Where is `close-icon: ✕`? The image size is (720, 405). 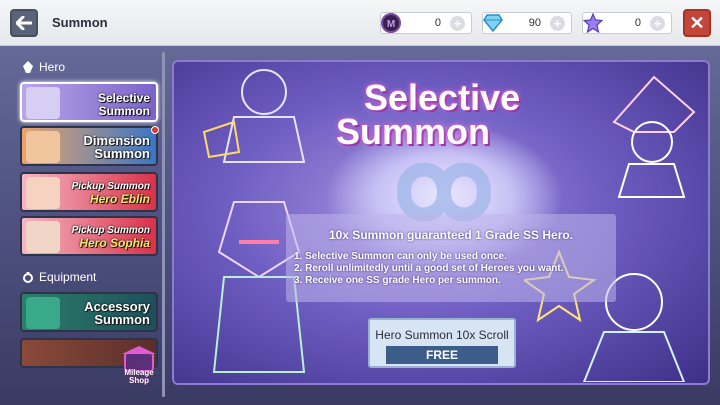
close-icon: ✕ is located at coordinates (697, 23).